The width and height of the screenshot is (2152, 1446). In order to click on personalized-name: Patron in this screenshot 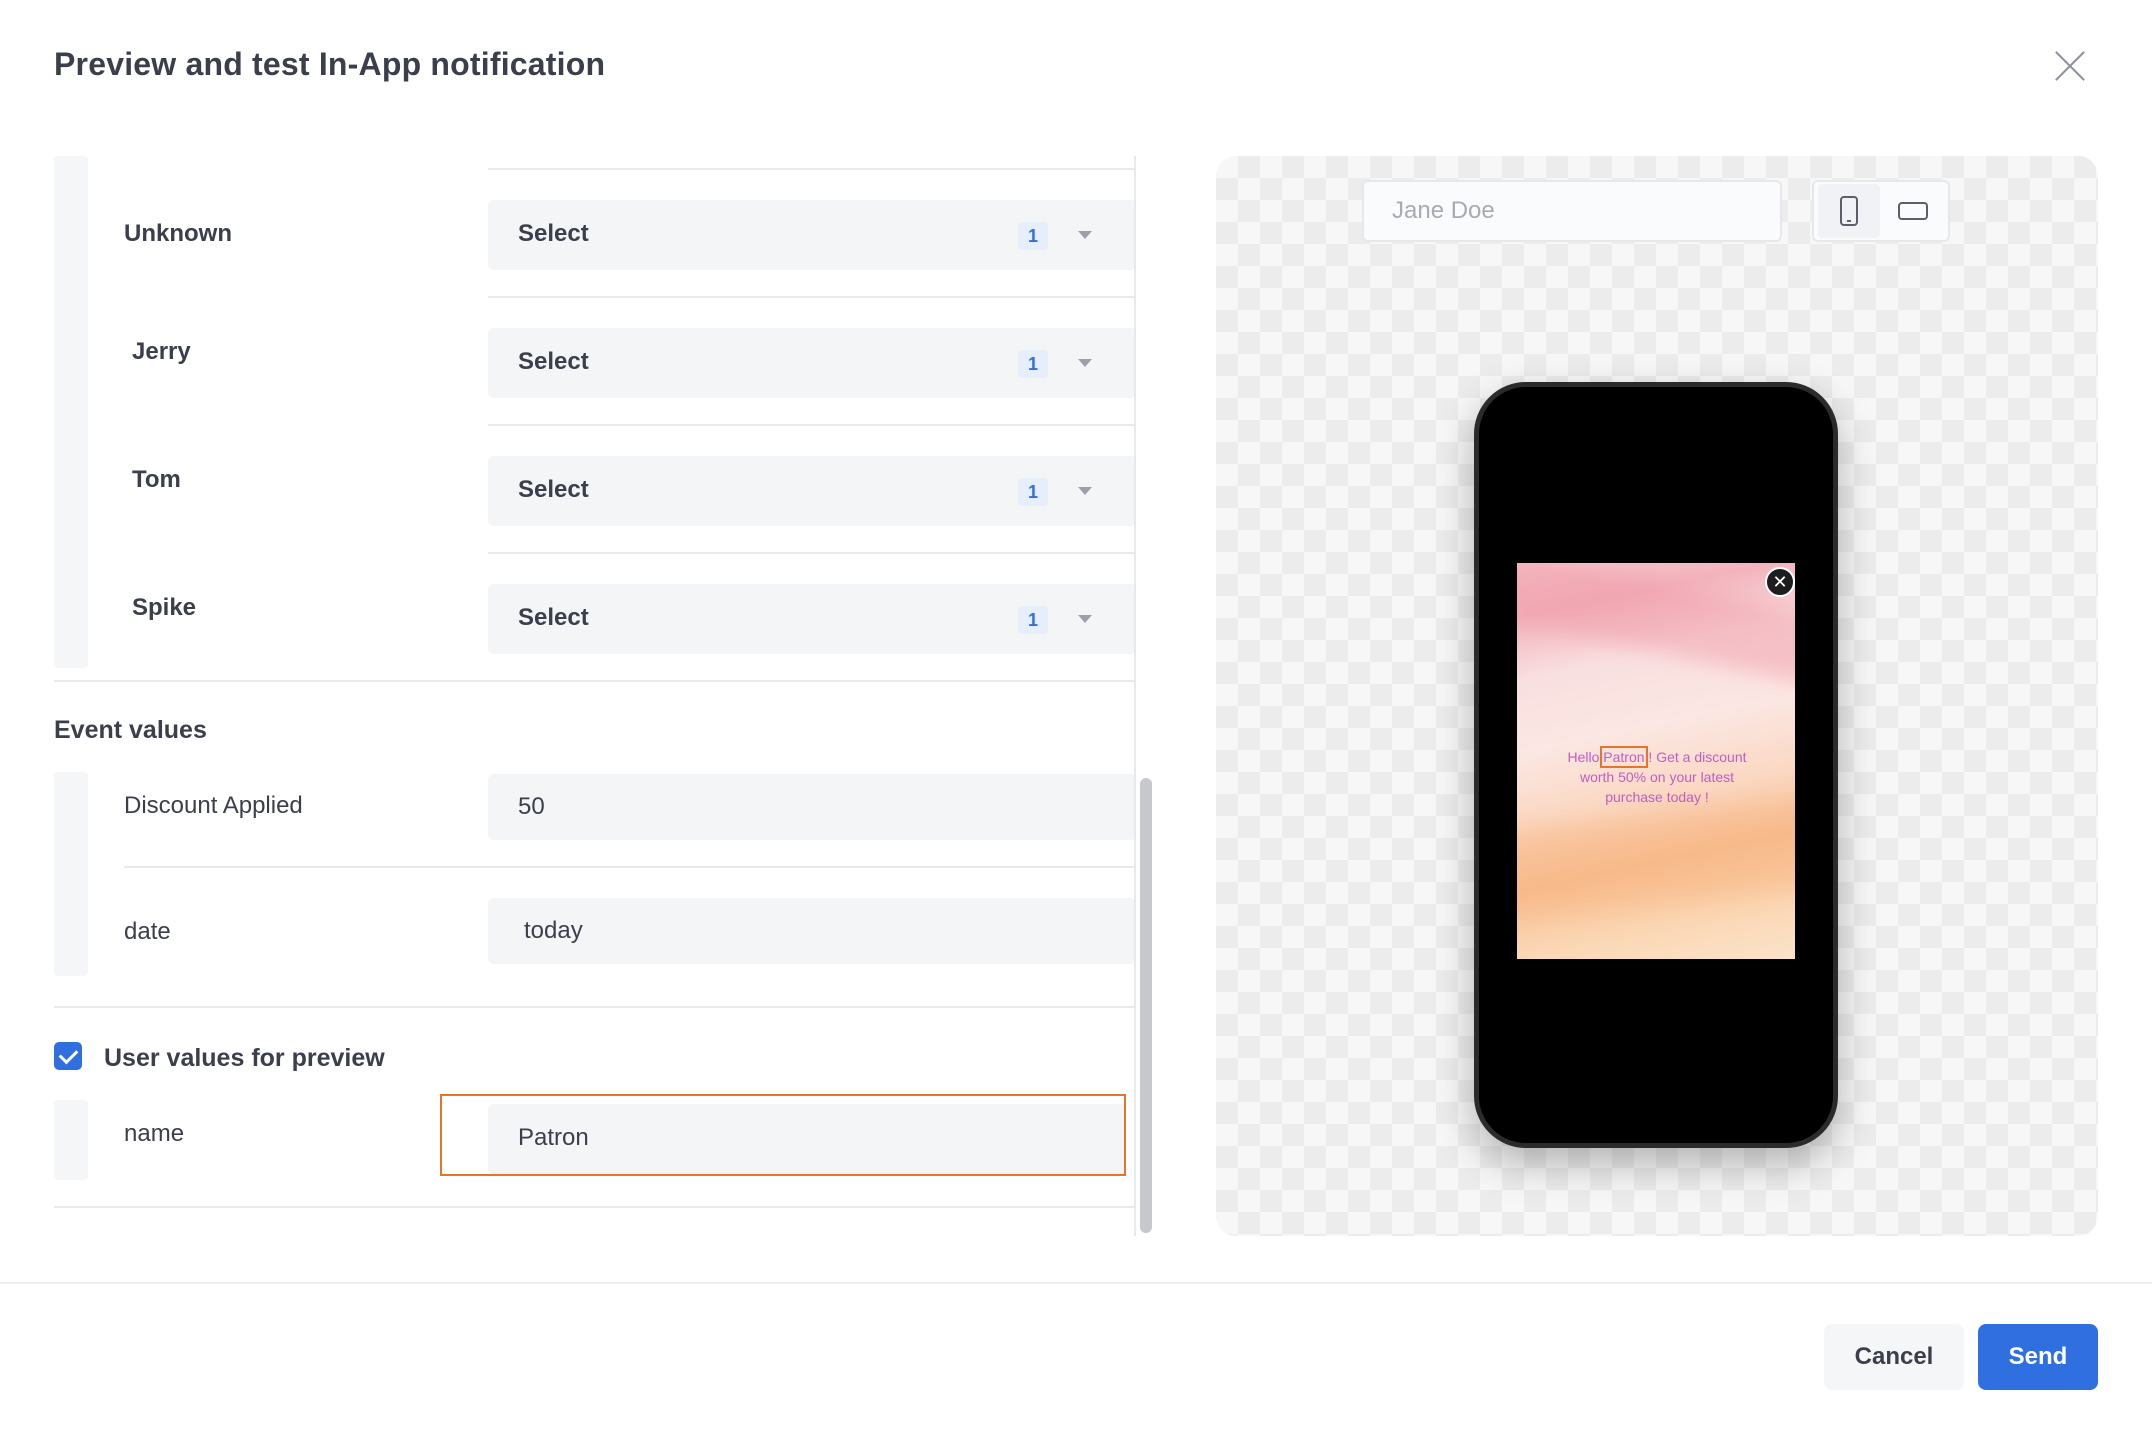, I will do `click(1624, 757)`.